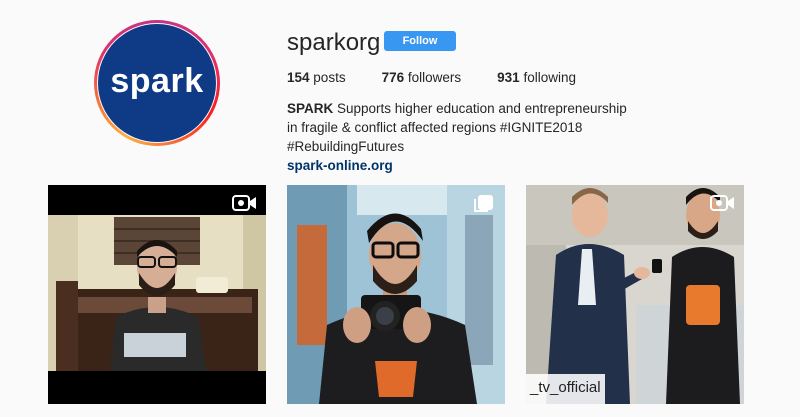 Image resolution: width=800 pixels, height=417 pixels. Describe the element at coordinates (298, 77) in the screenshot. I see `posts-count: 154` at that location.